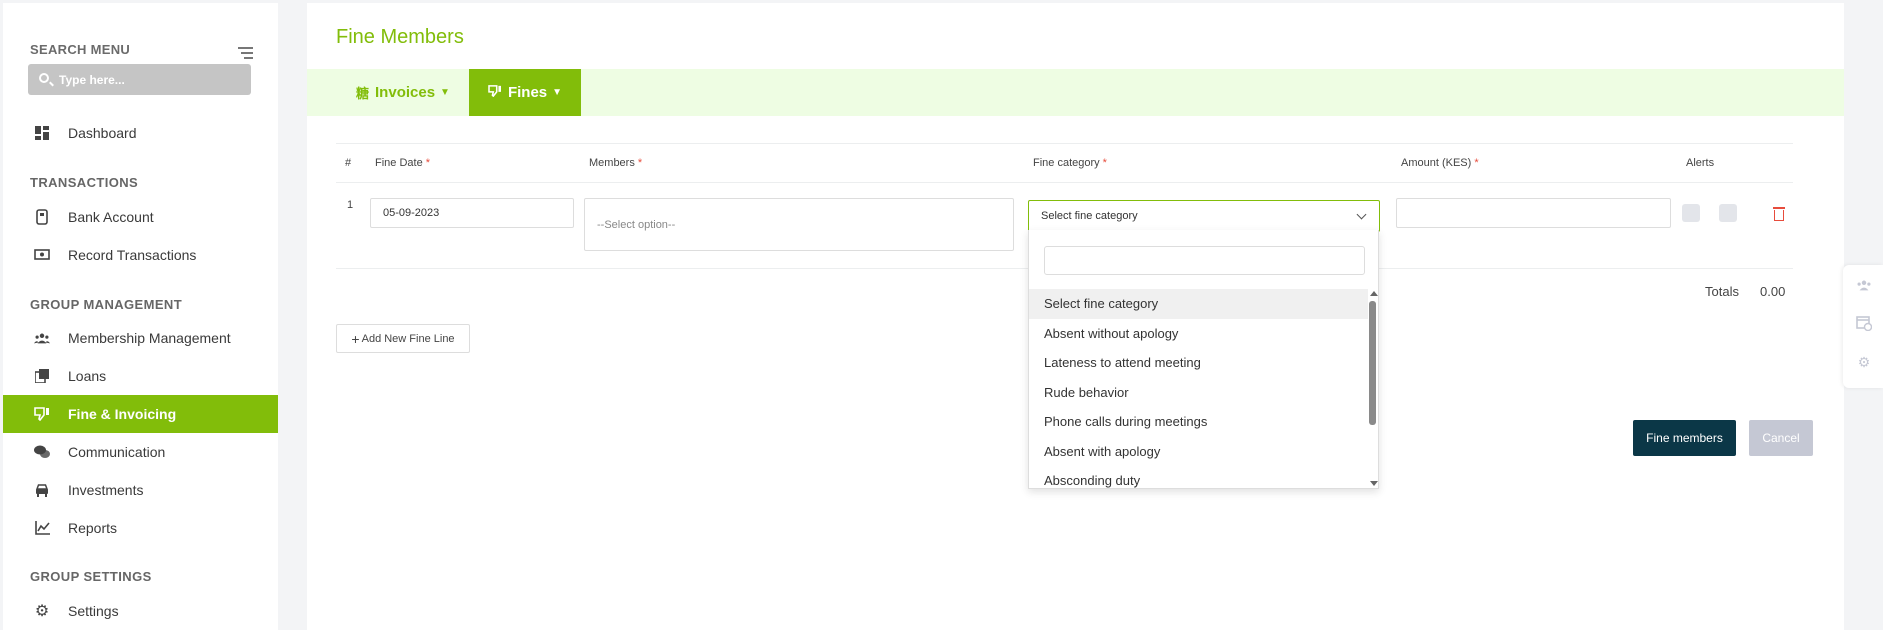 The width and height of the screenshot is (1883, 630). I want to click on dropdown-option: Rude behavior, so click(1198, 393).